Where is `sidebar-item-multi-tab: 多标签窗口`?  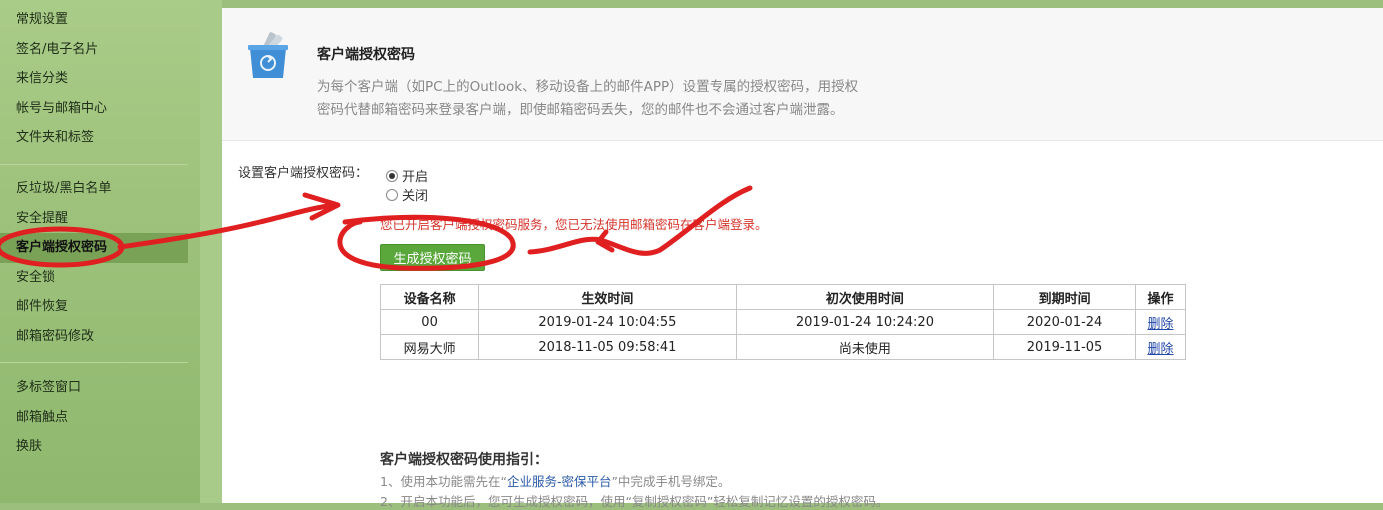
sidebar-item-multi-tab: 多标签窗口 is located at coordinates (94, 388).